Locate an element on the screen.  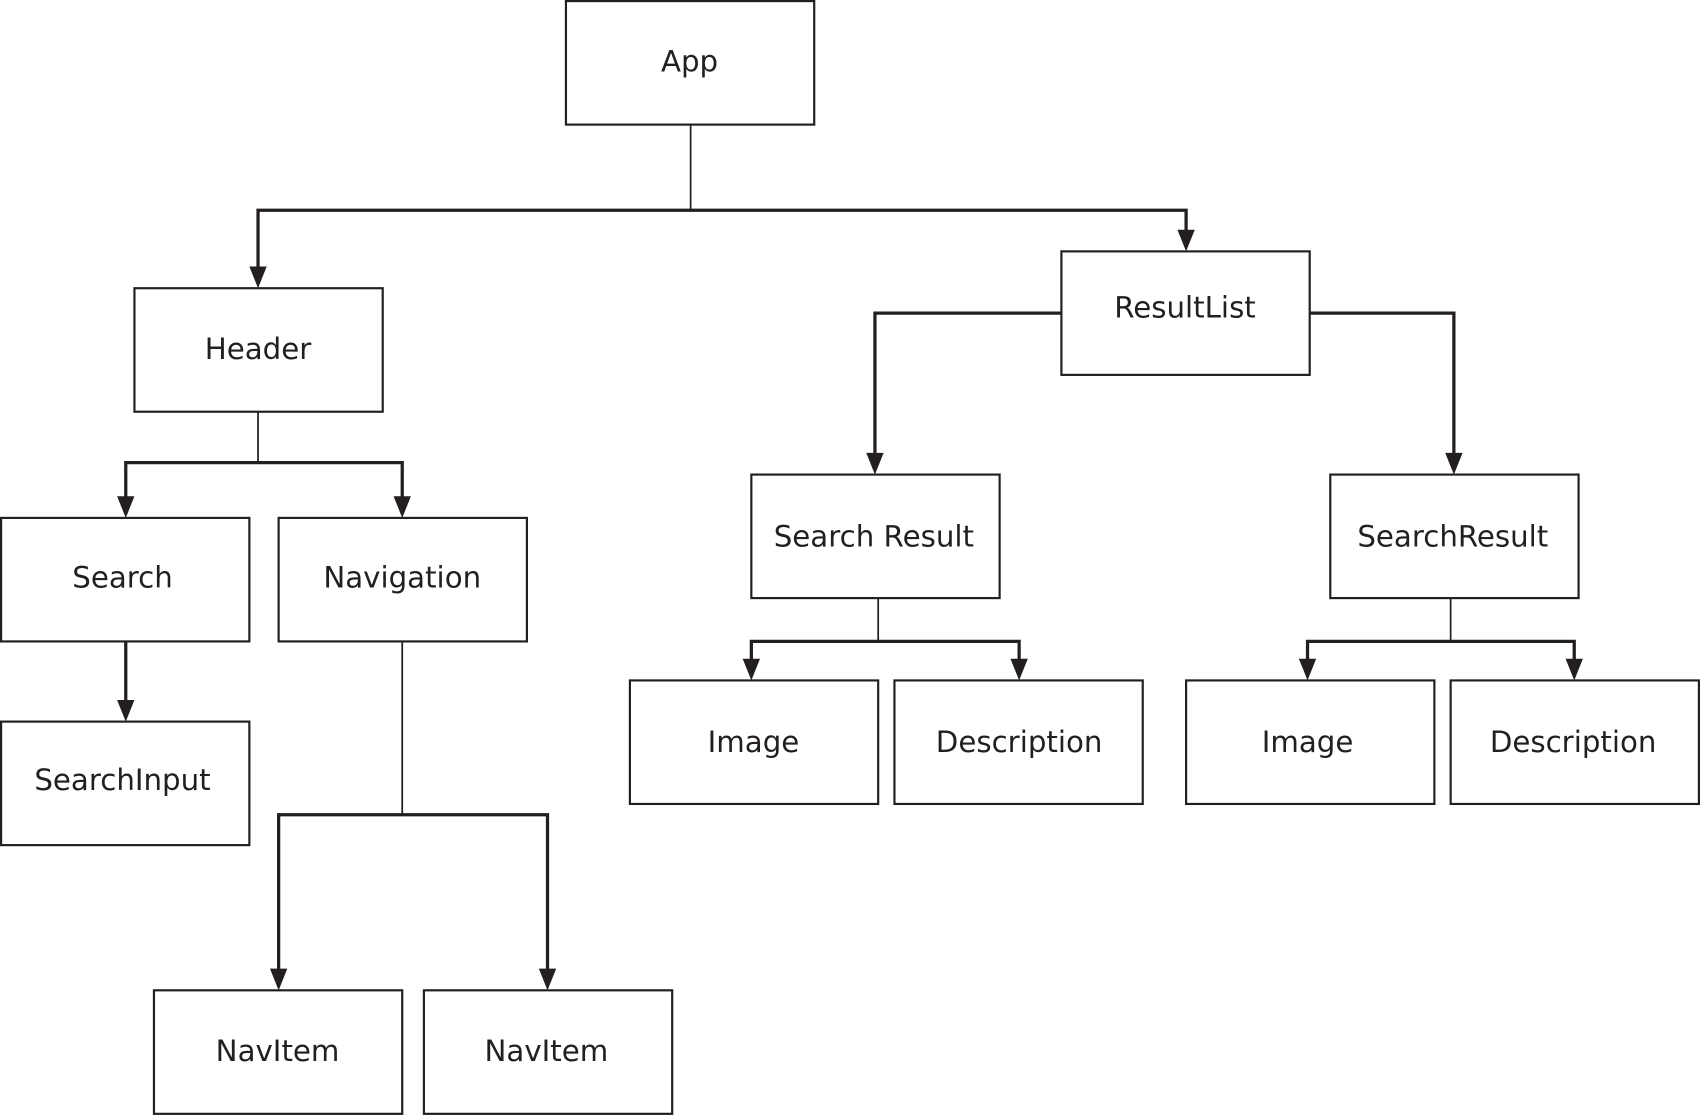
node-searchresult-2: SearchResult is located at coordinates (1454, 536).